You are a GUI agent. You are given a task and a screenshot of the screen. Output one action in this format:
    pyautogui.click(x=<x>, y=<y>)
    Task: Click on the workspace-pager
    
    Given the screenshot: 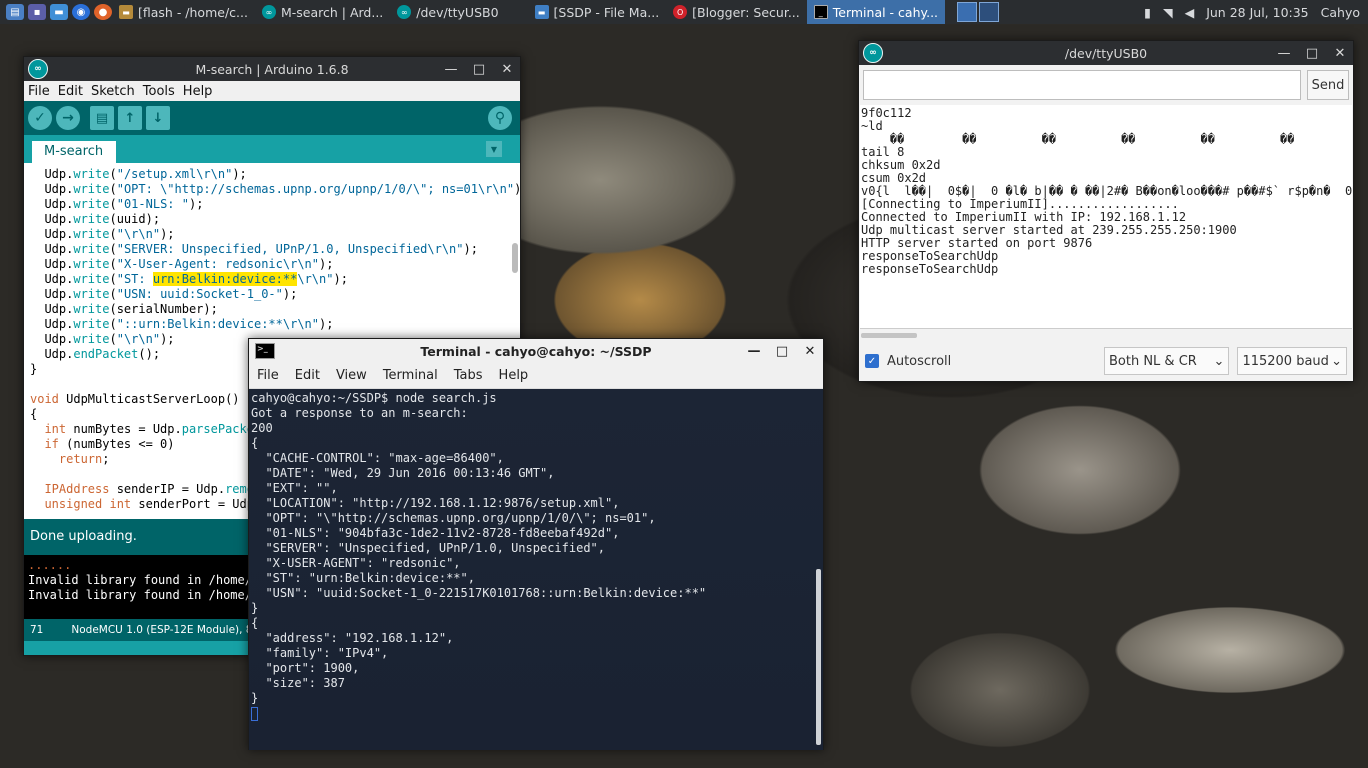 What is the action you would take?
    pyautogui.click(x=978, y=12)
    